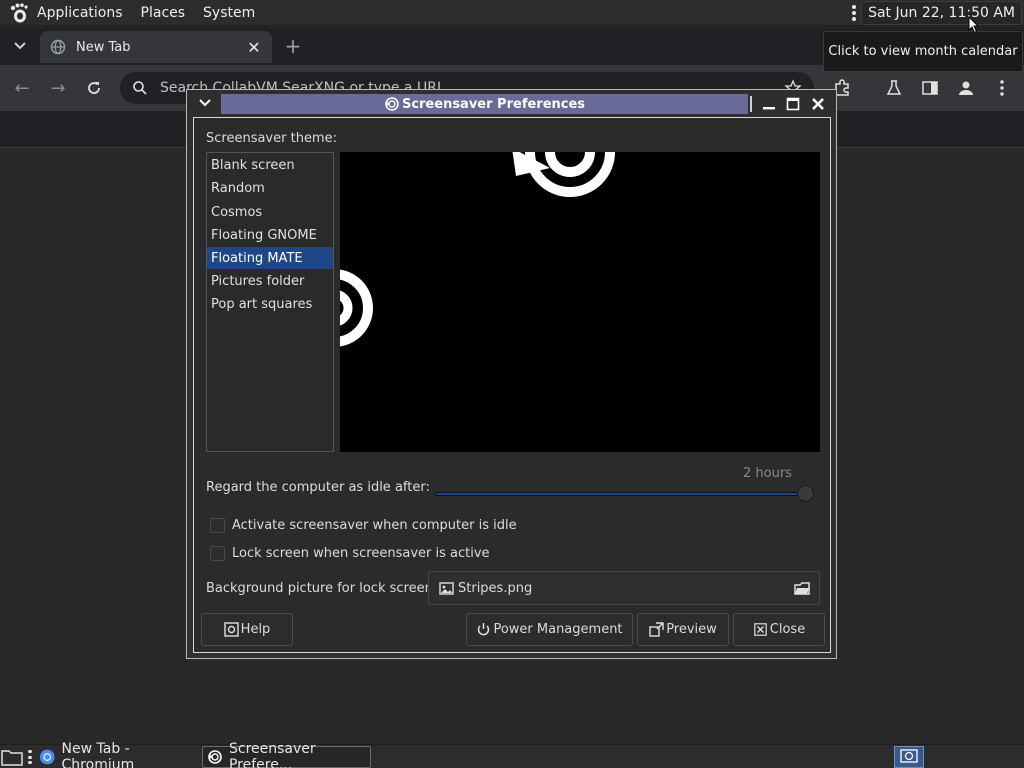 This screenshot has width=1024, height=768. Describe the element at coordinates (563, 174) in the screenshot. I see `floating-mate-logo-top` at that location.